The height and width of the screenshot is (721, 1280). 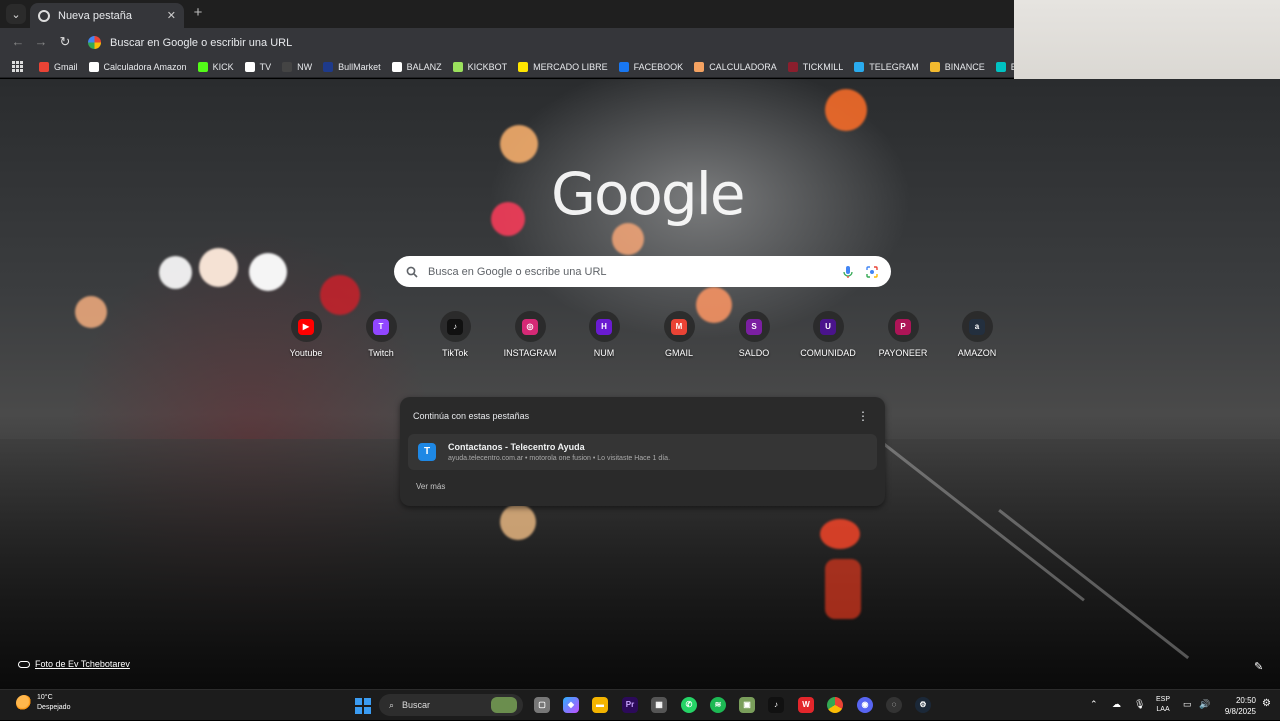 What do you see at coordinates (93, 66) in the screenshot?
I see `amazon-icon` at bounding box center [93, 66].